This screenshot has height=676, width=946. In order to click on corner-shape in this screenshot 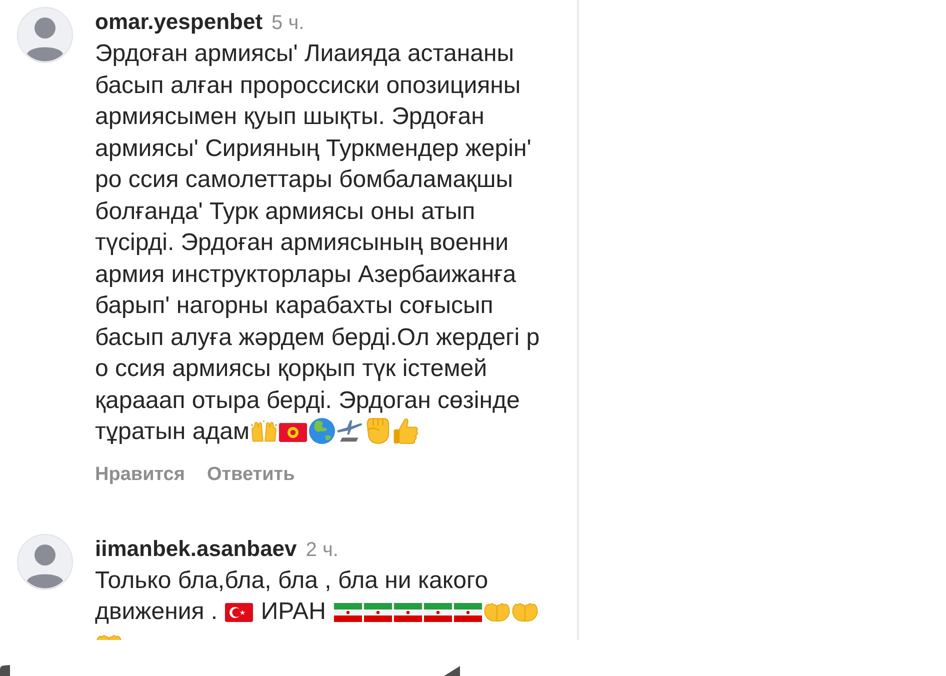, I will do `click(5, 670)`.